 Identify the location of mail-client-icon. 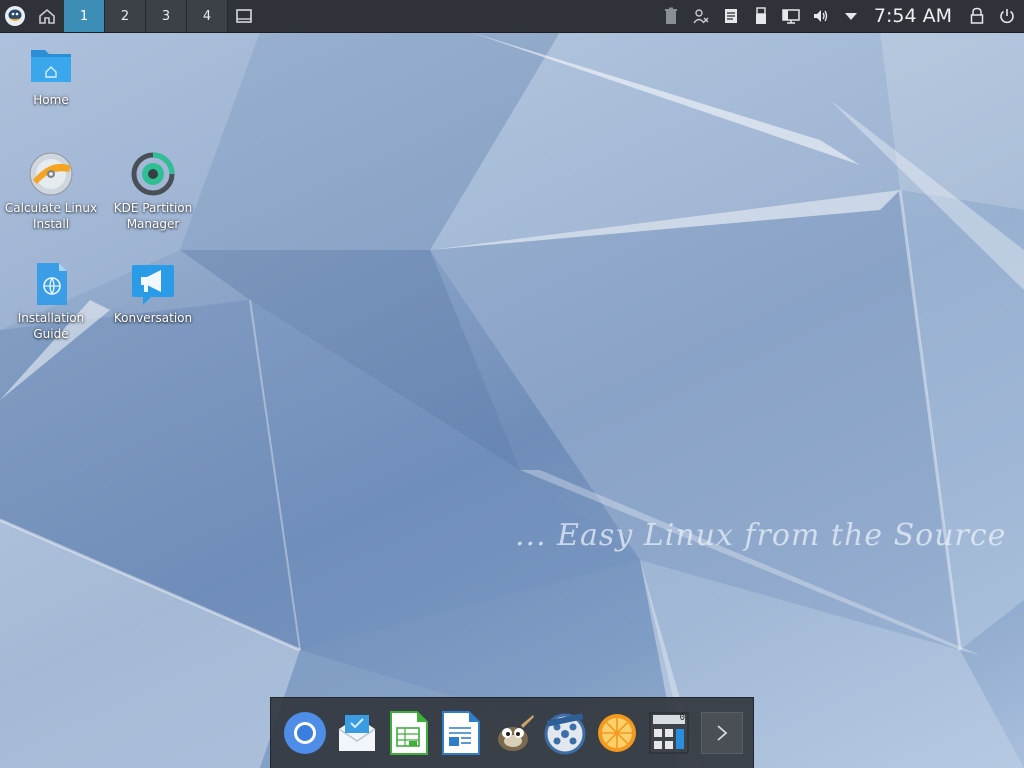
(357, 733).